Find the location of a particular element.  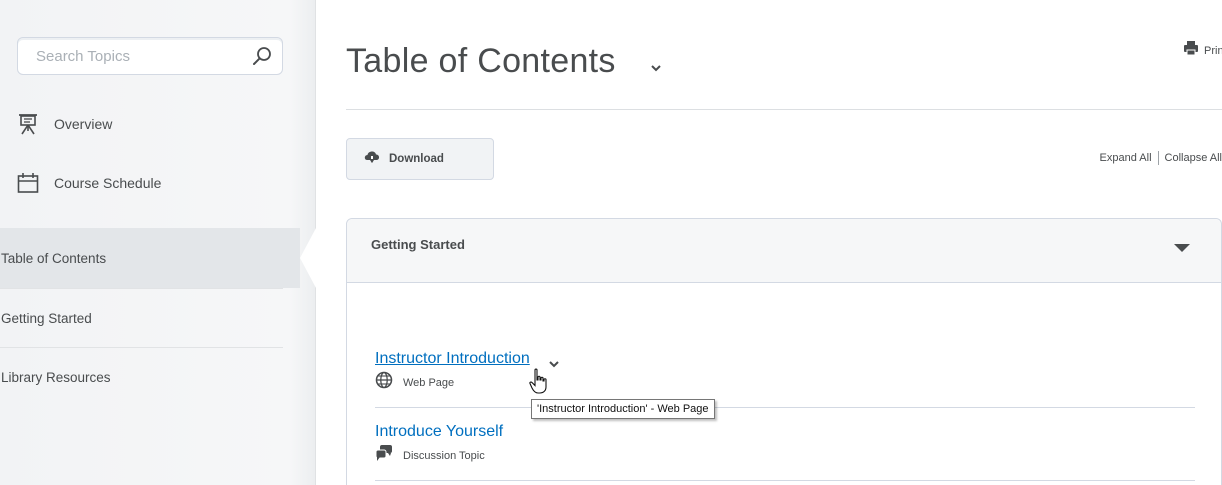

sidebar-item-label: Getting Started is located at coordinates (46, 318).